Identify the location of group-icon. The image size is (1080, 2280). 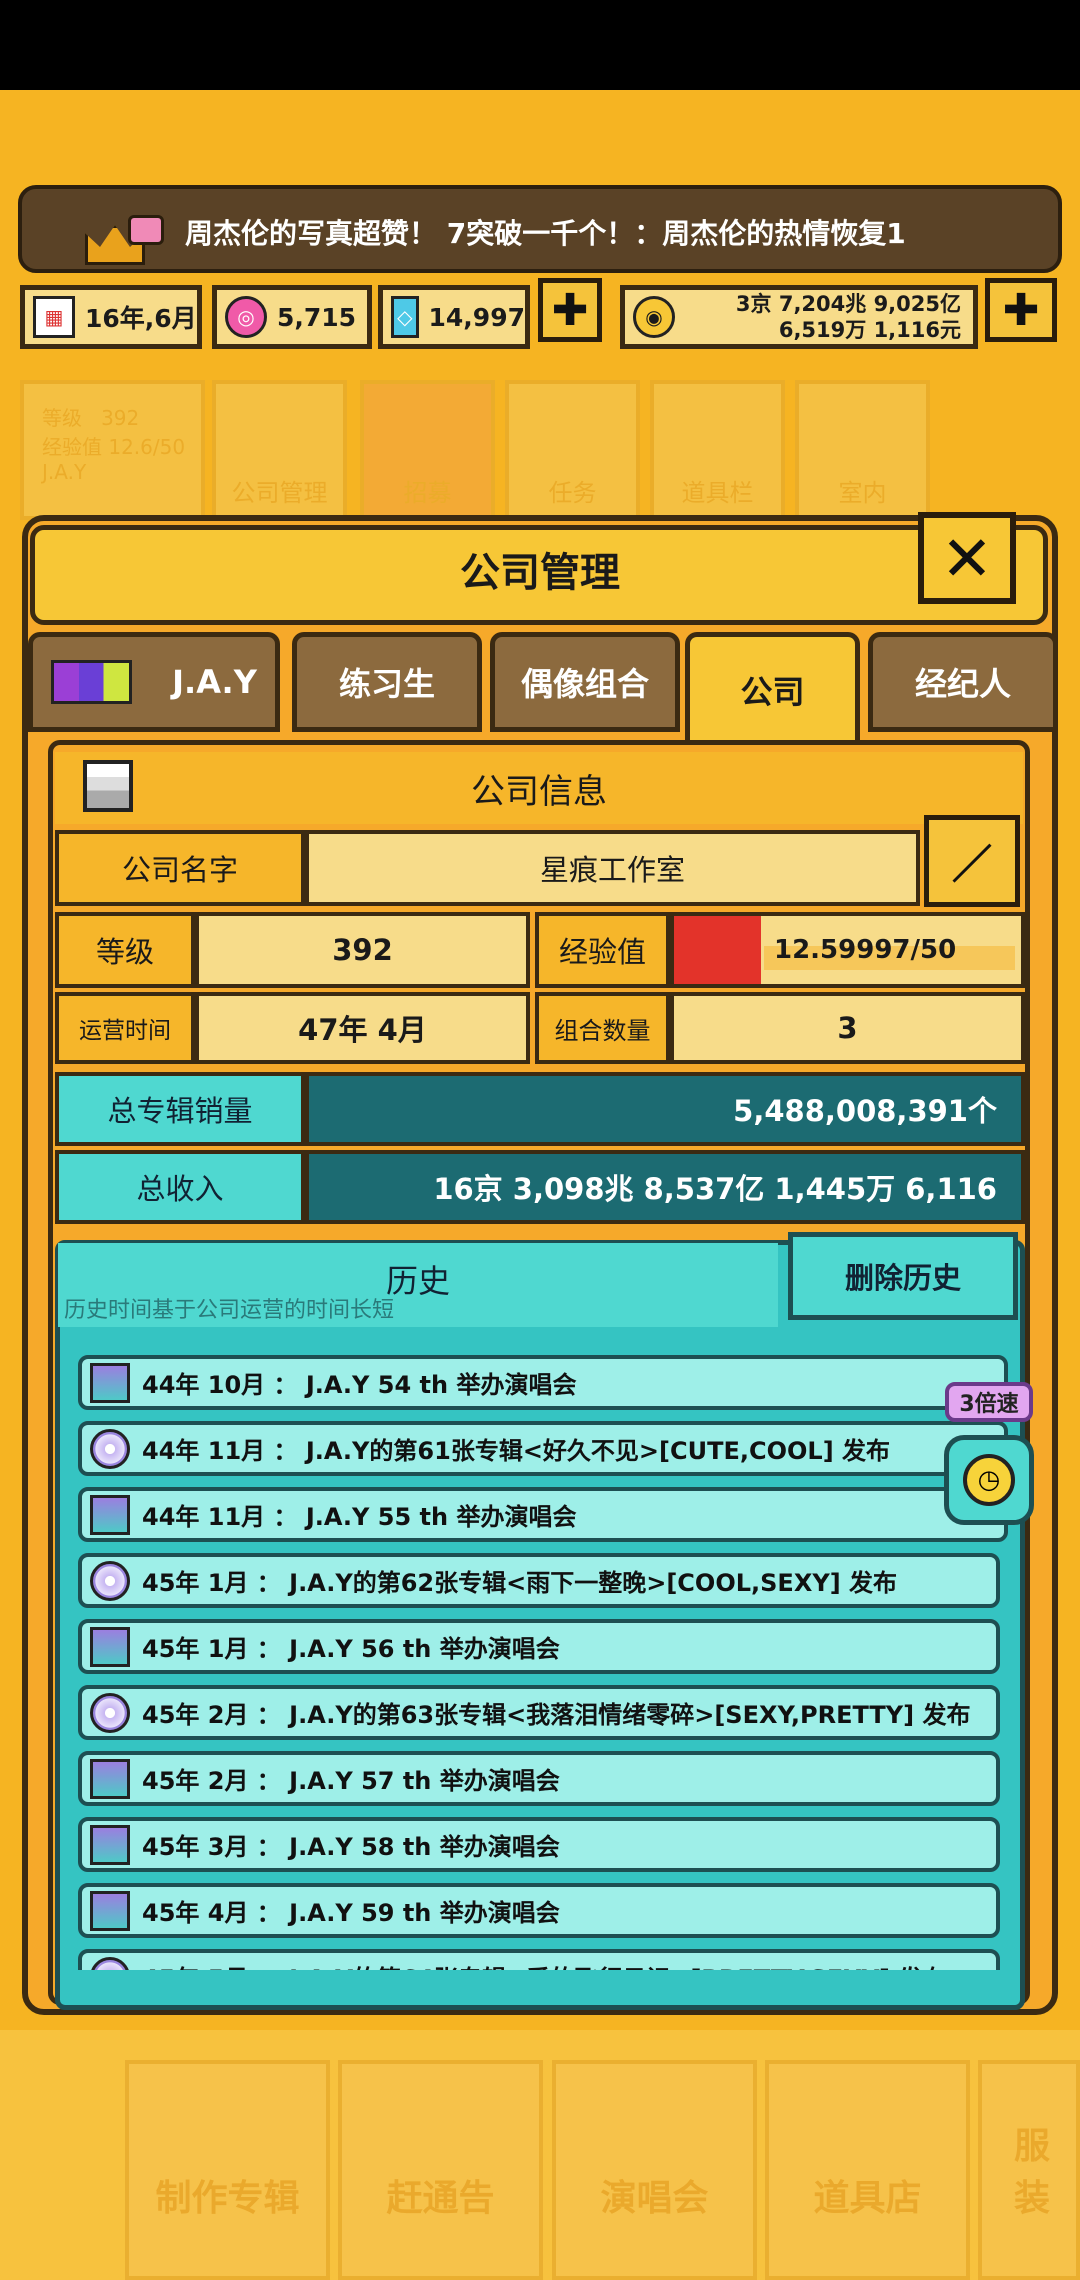
(92, 682).